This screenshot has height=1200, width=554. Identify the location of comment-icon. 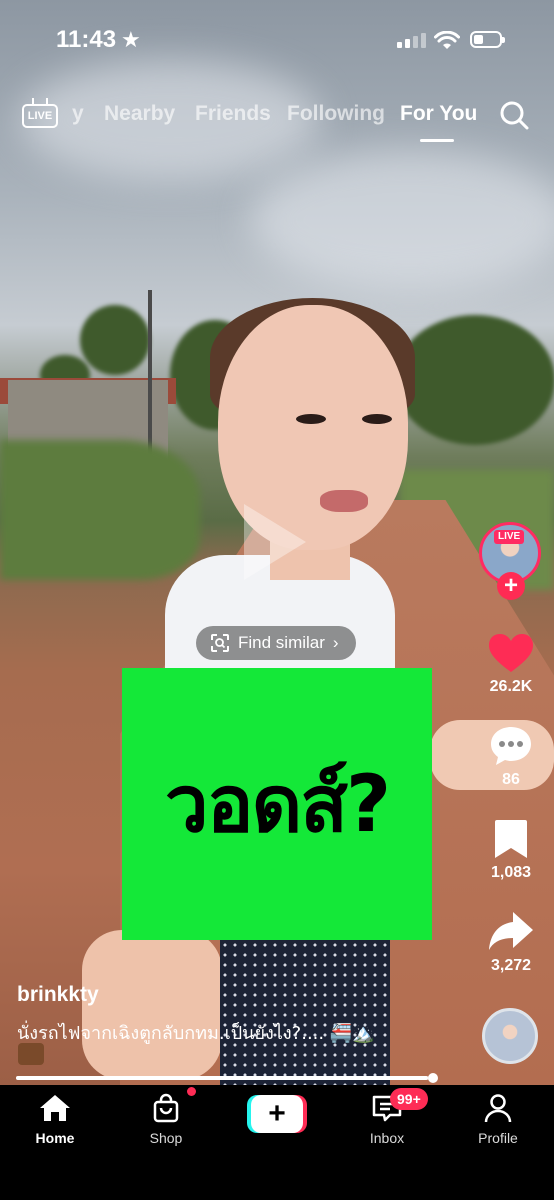
(511, 746).